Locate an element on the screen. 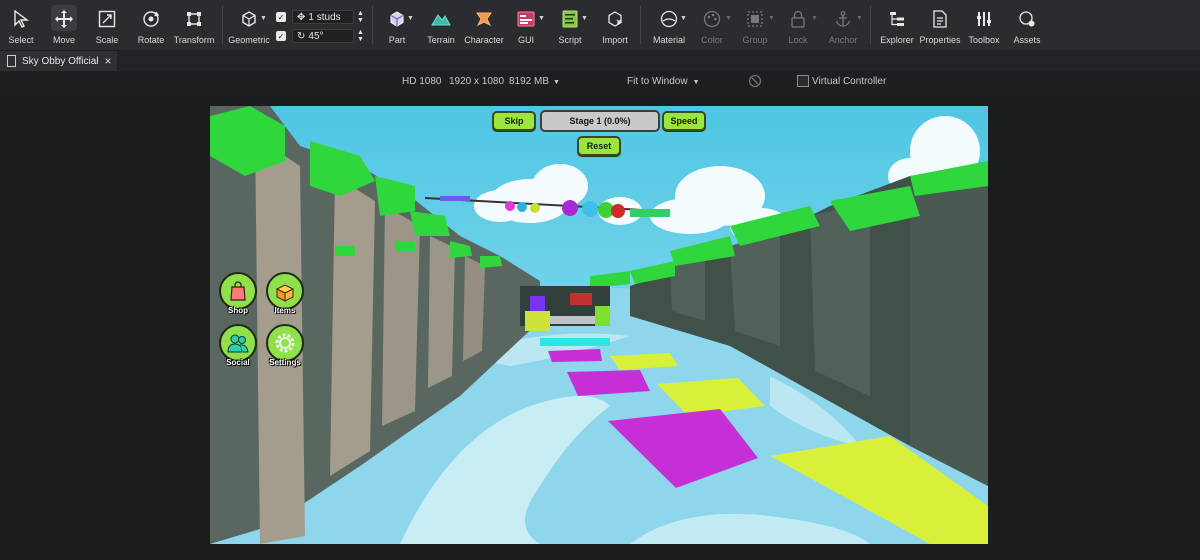  geometric-dropdown-caret: ▼ is located at coordinates (263, 18).